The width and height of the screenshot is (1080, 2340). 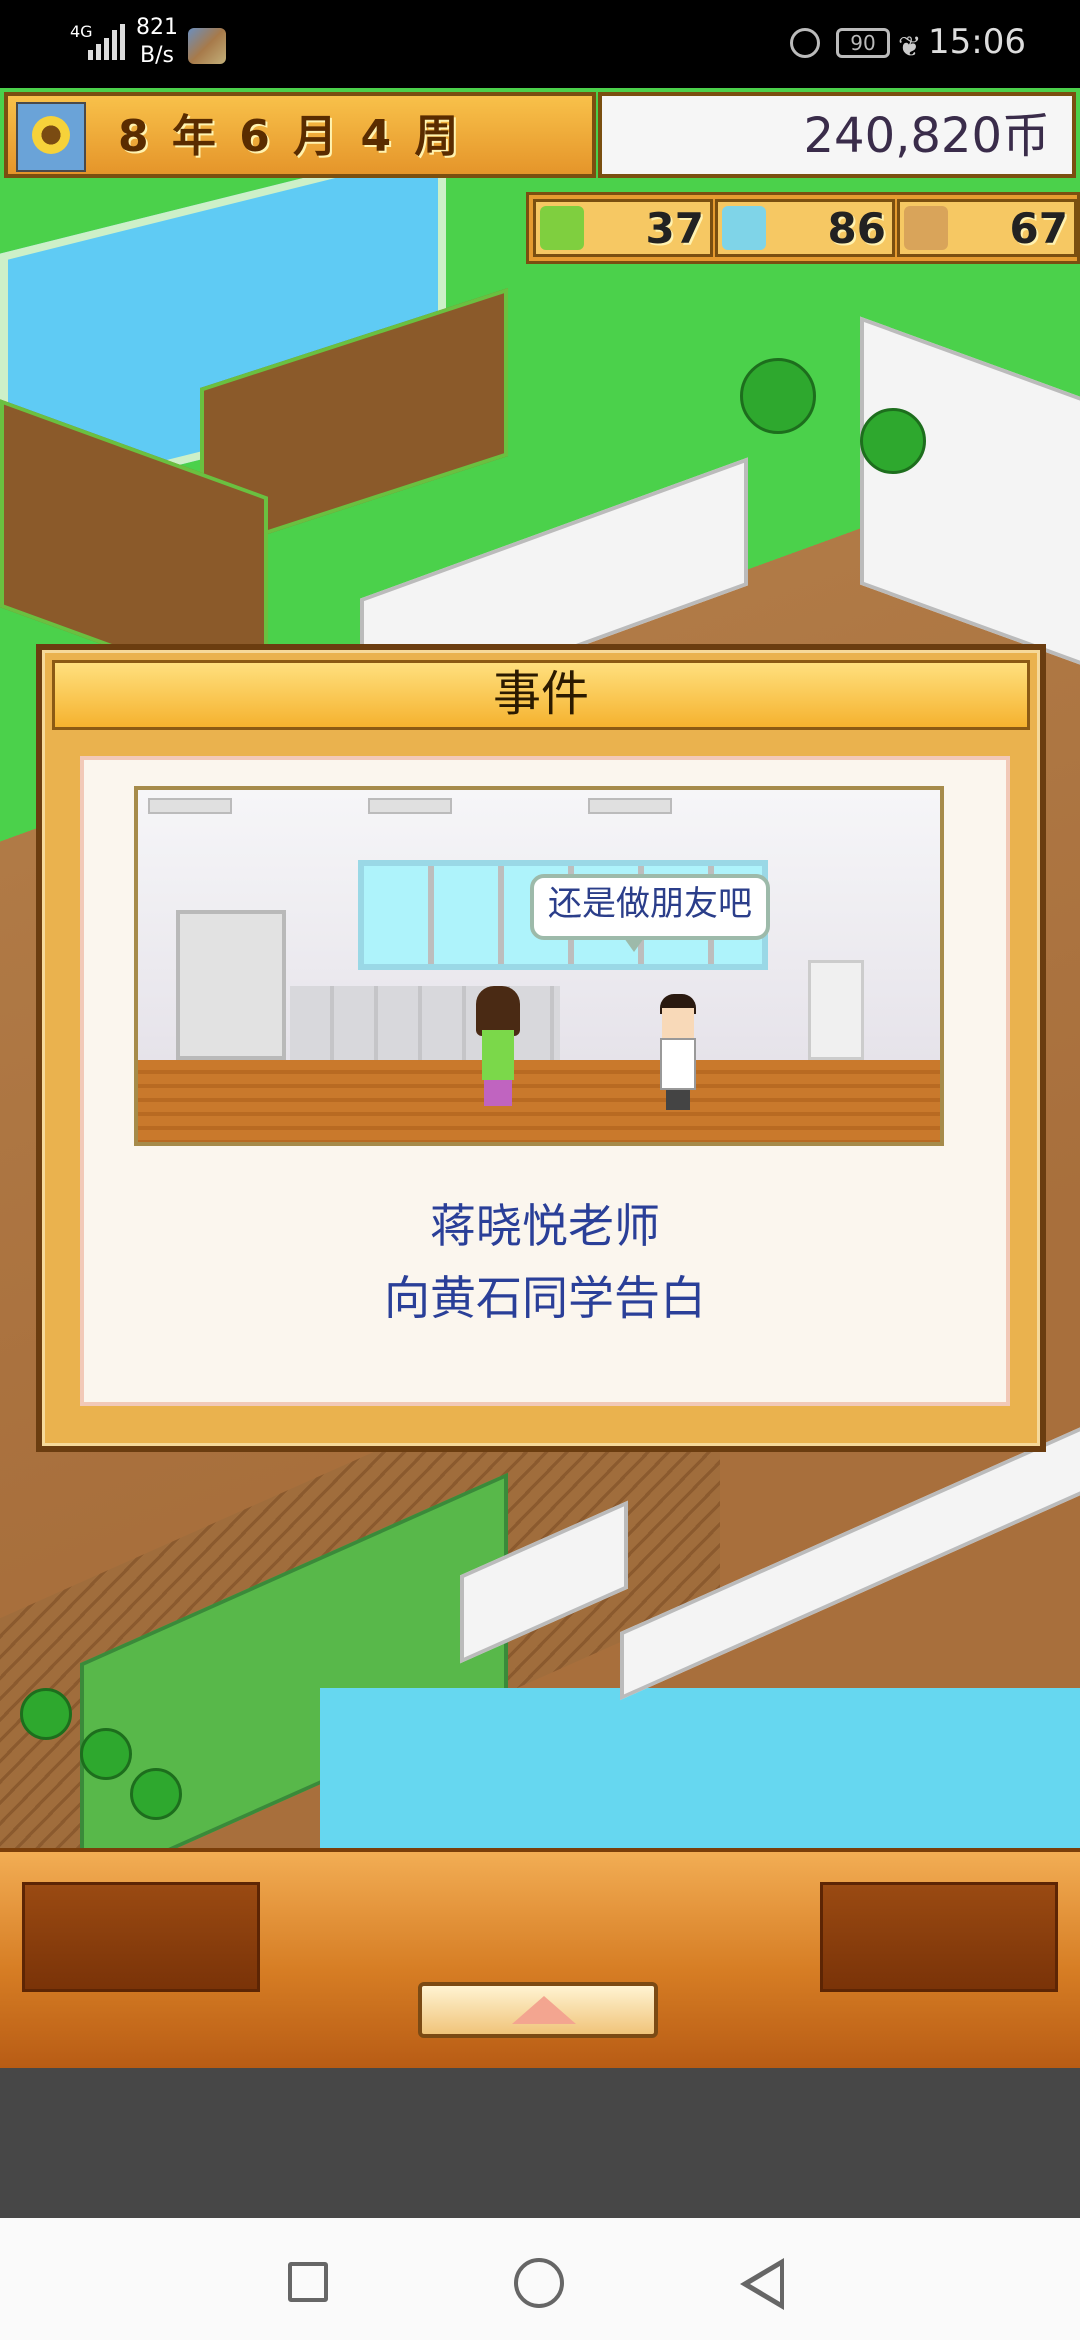 What do you see at coordinates (545, 1262) in the screenshot?
I see `event-message: 蒋晓悦老师 向黄石同学告白` at bounding box center [545, 1262].